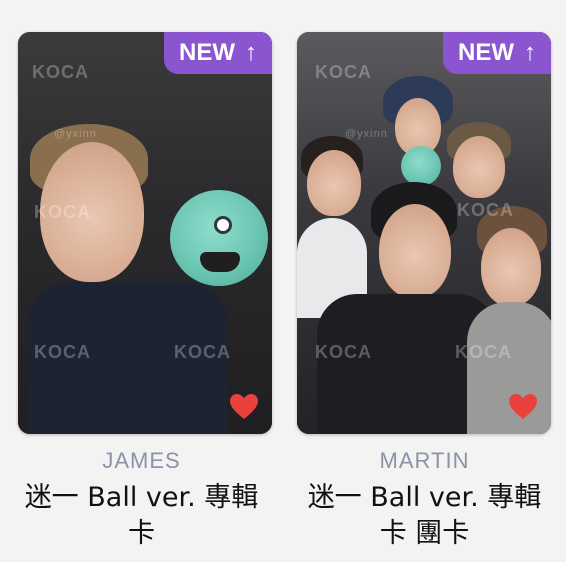 The width and height of the screenshot is (566, 562). I want to click on product-title: 迷一 Ball ver. 專輯 卡, so click(141, 516).